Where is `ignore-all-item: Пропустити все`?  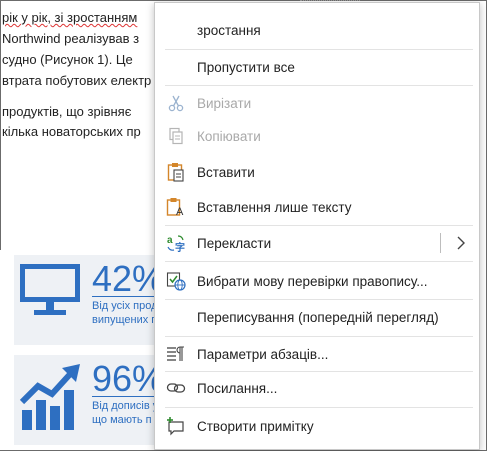
ignore-all-item: Пропустити все is located at coordinates (317, 67).